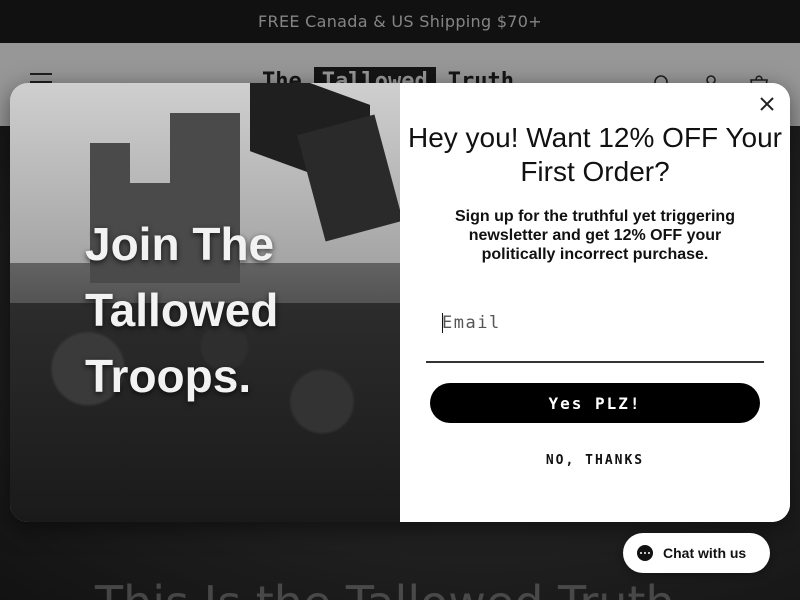  I want to click on decline-button: NO, THANKS, so click(595, 460).